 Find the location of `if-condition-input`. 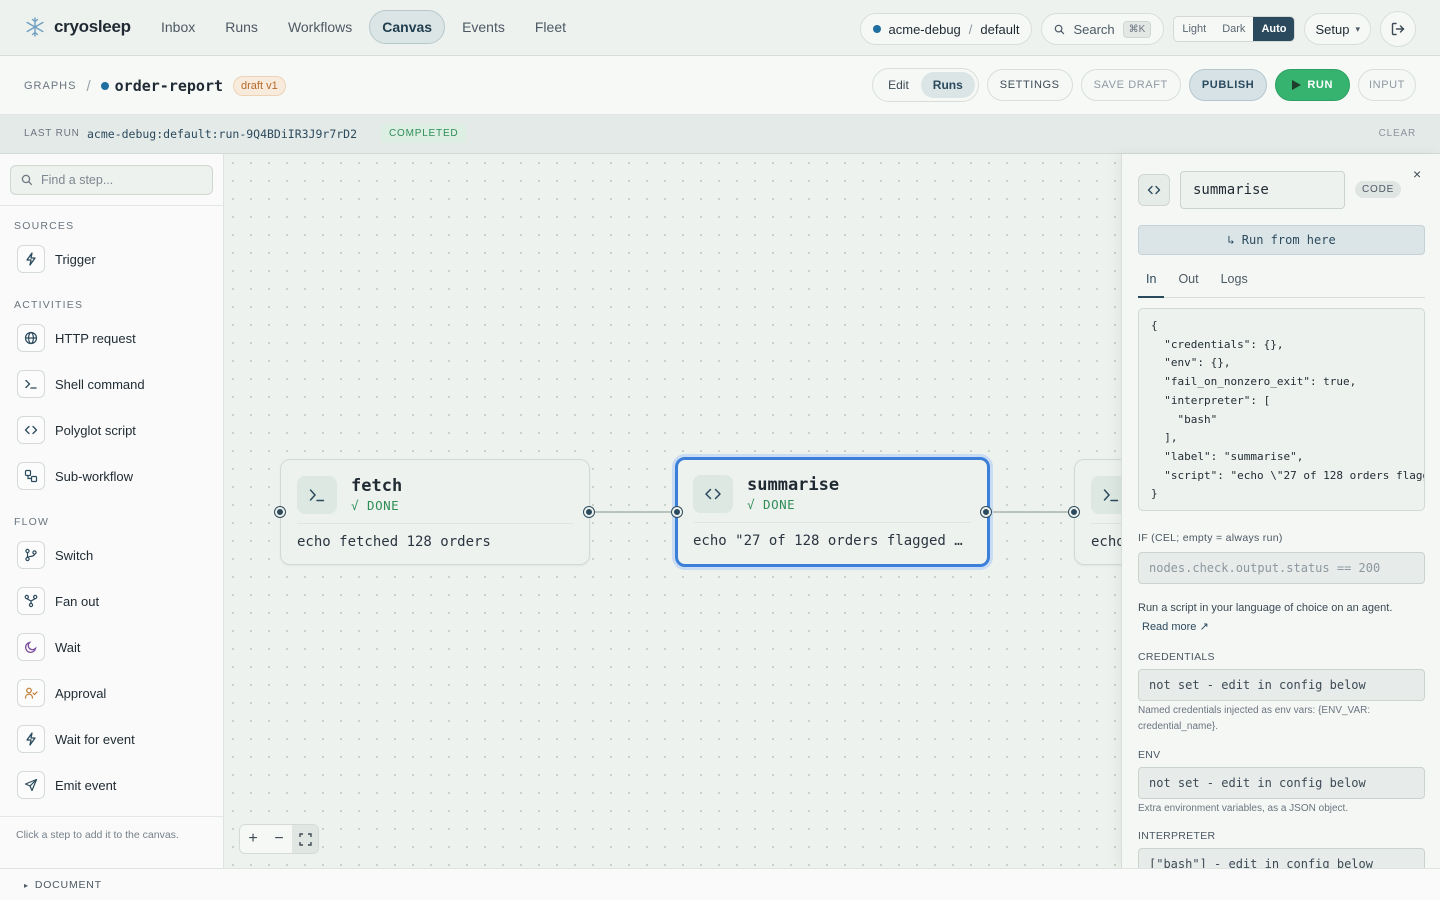

if-condition-input is located at coordinates (1281, 568).